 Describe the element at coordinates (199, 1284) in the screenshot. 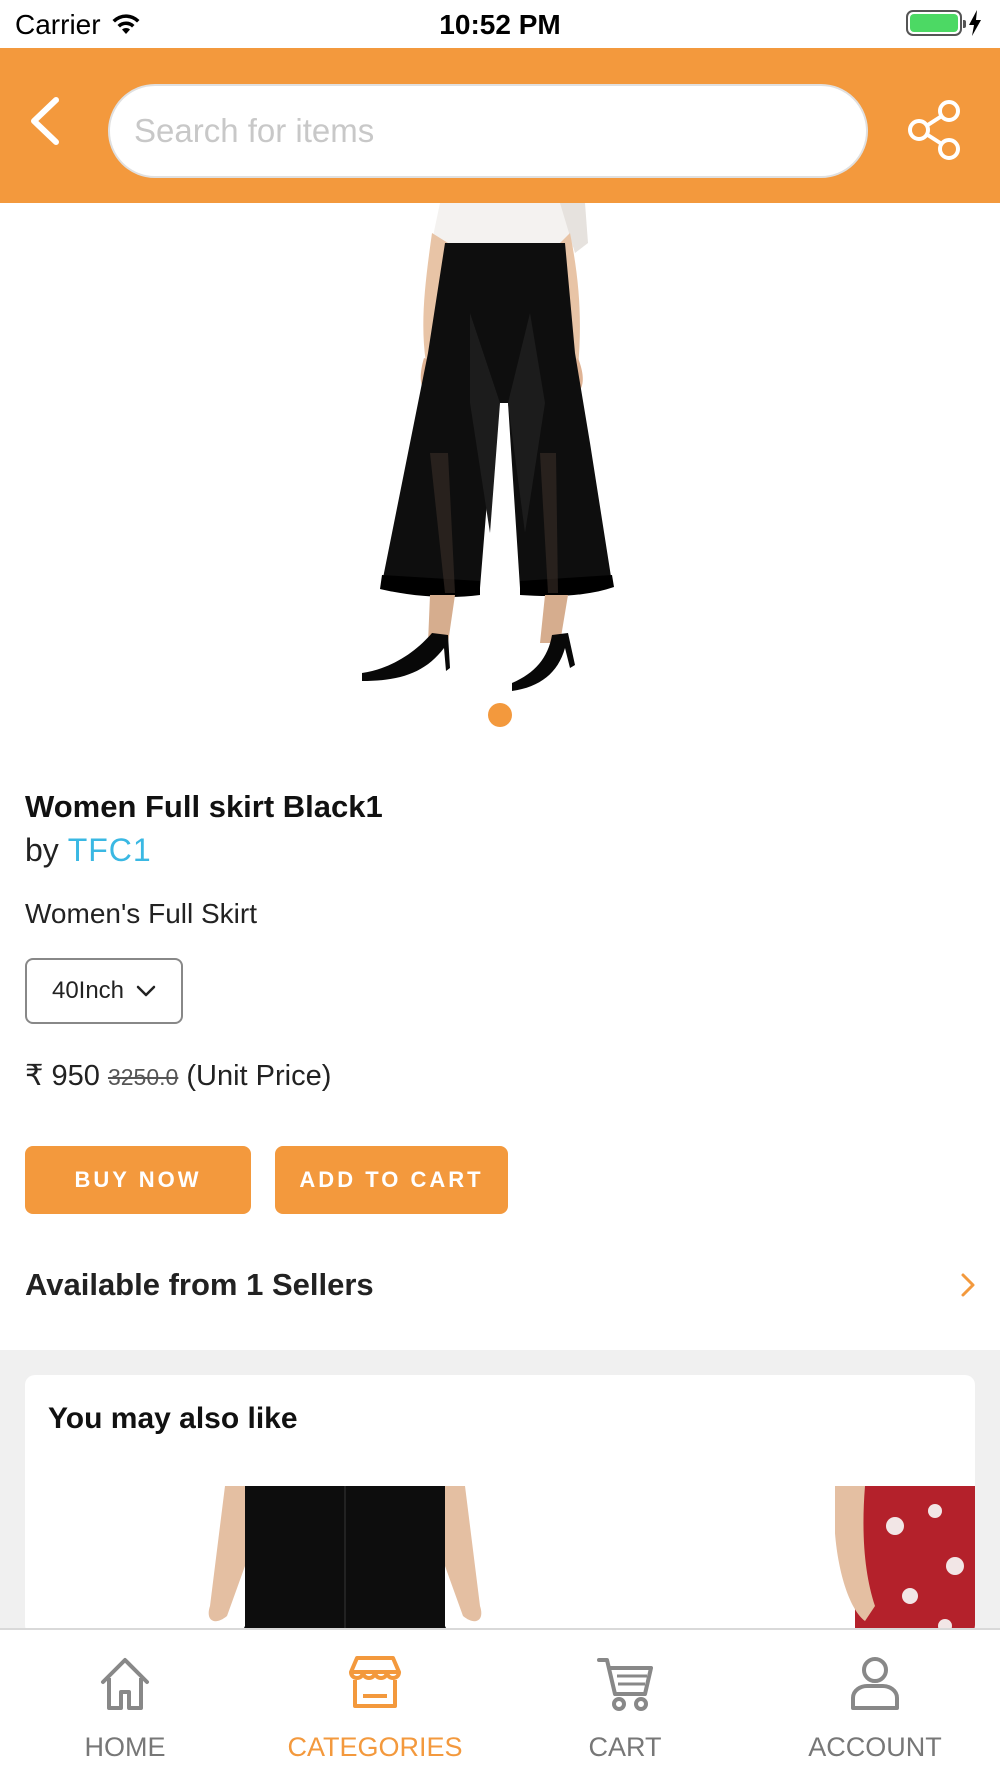

I see `sellers-label: Available from 1 Sellers` at that location.